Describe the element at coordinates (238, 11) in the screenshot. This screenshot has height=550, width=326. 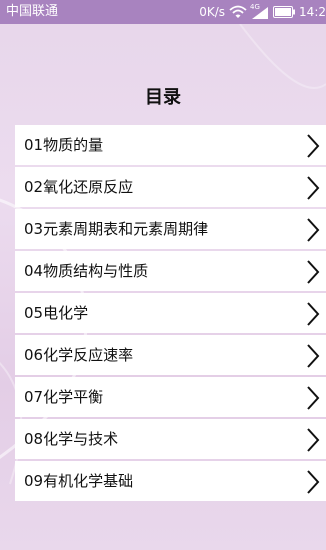
I see `wifi-icon` at that location.